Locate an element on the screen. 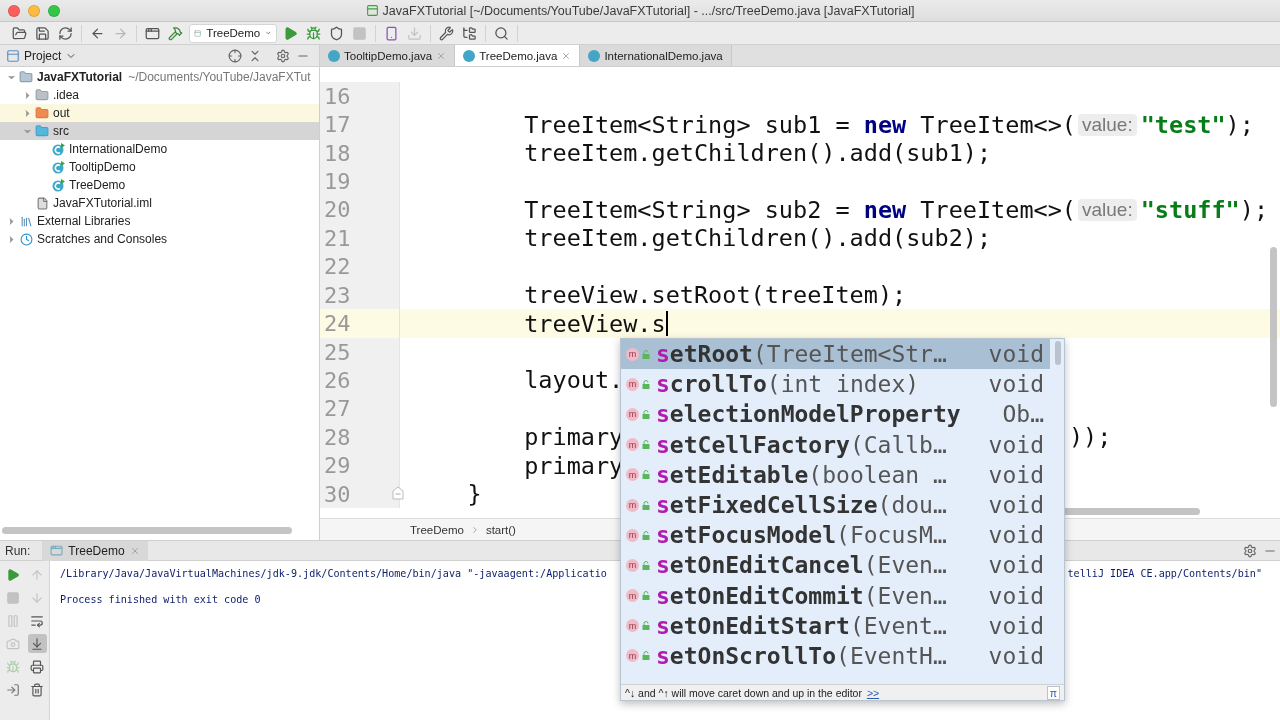 This screenshot has height=720, width=1280. tree-item: .idea is located at coordinates (159, 95).